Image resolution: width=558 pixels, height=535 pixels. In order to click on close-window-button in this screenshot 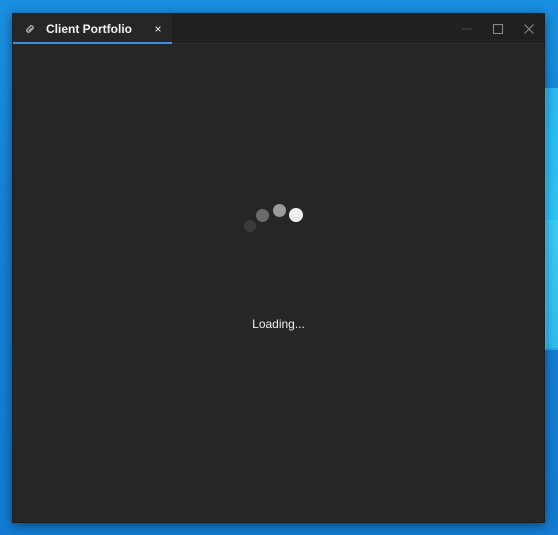, I will do `click(528, 29)`.